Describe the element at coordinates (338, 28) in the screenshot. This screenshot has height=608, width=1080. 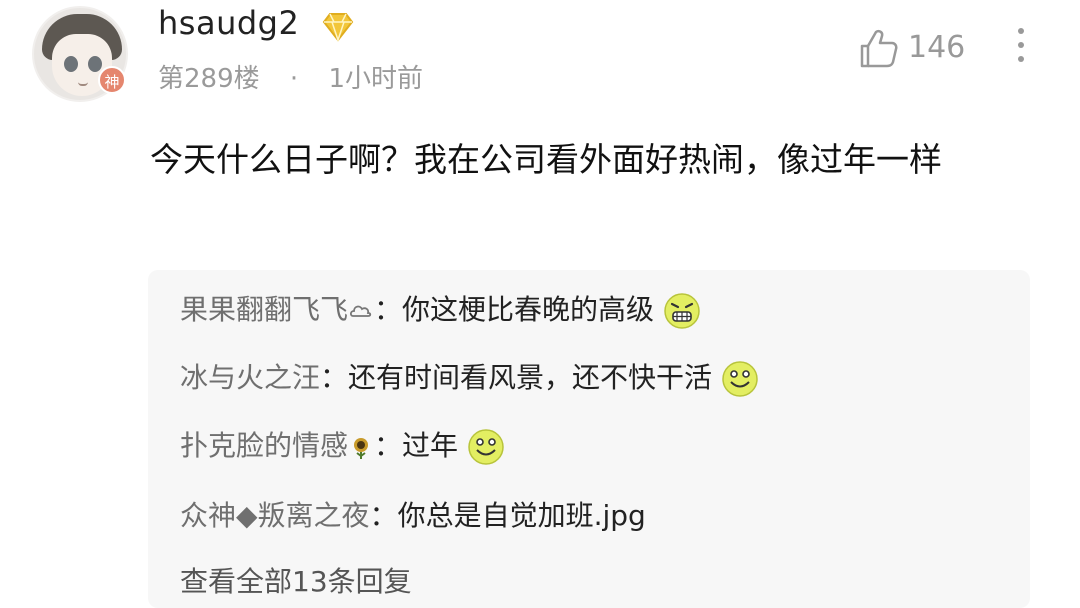
I see `vip-diamond-icon` at that location.